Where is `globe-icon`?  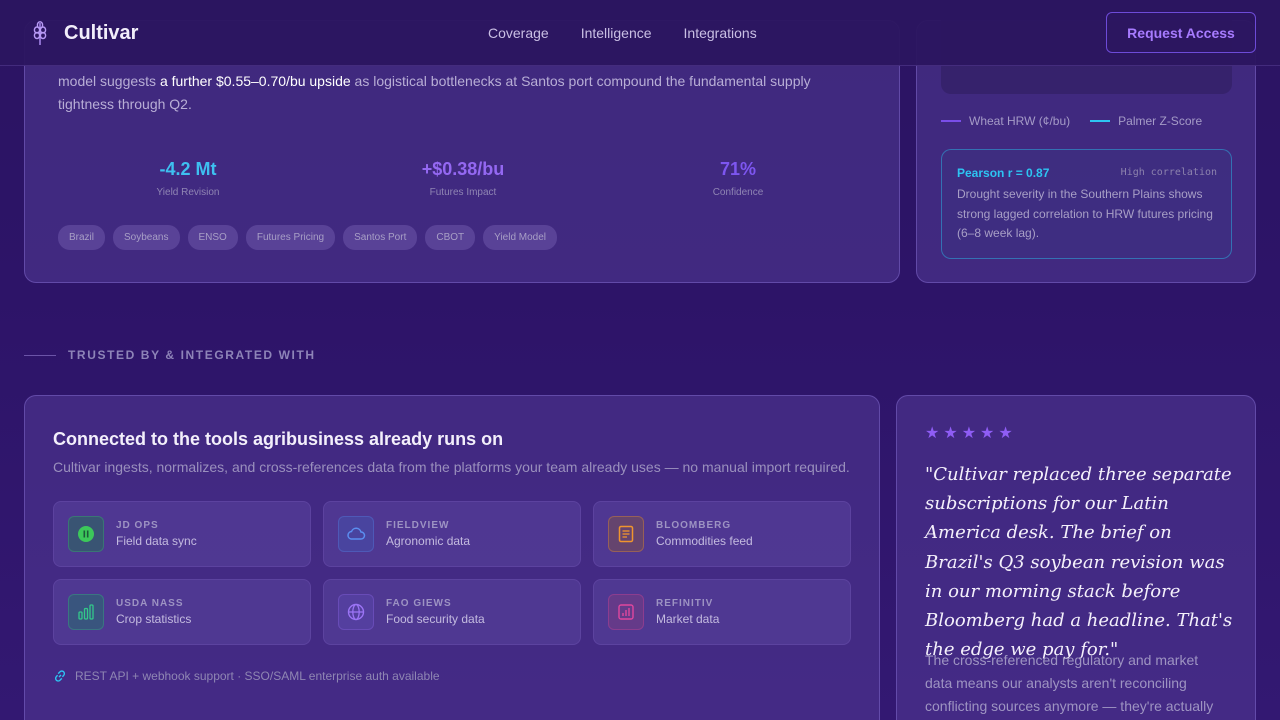 globe-icon is located at coordinates (356, 612).